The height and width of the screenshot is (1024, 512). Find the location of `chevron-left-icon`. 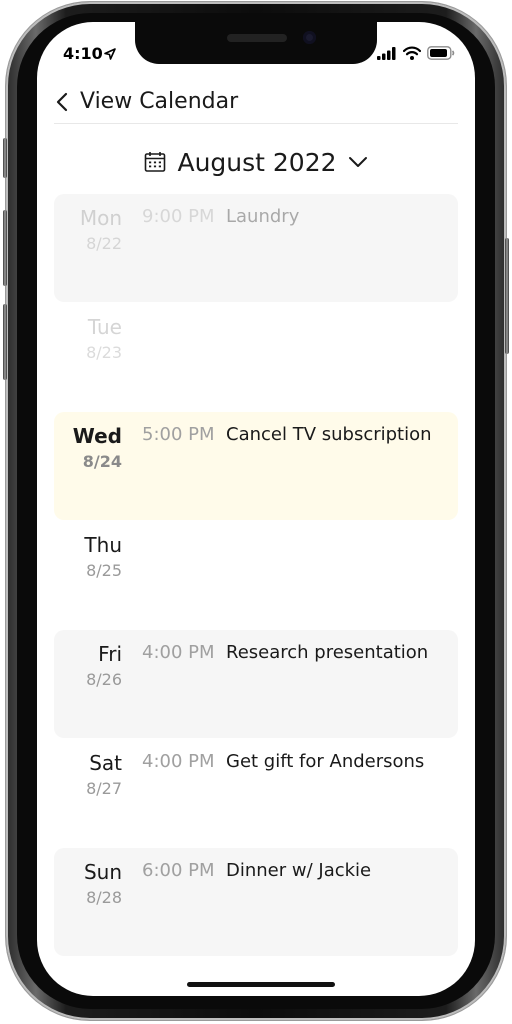

chevron-left-icon is located at coordinates (62, 101).